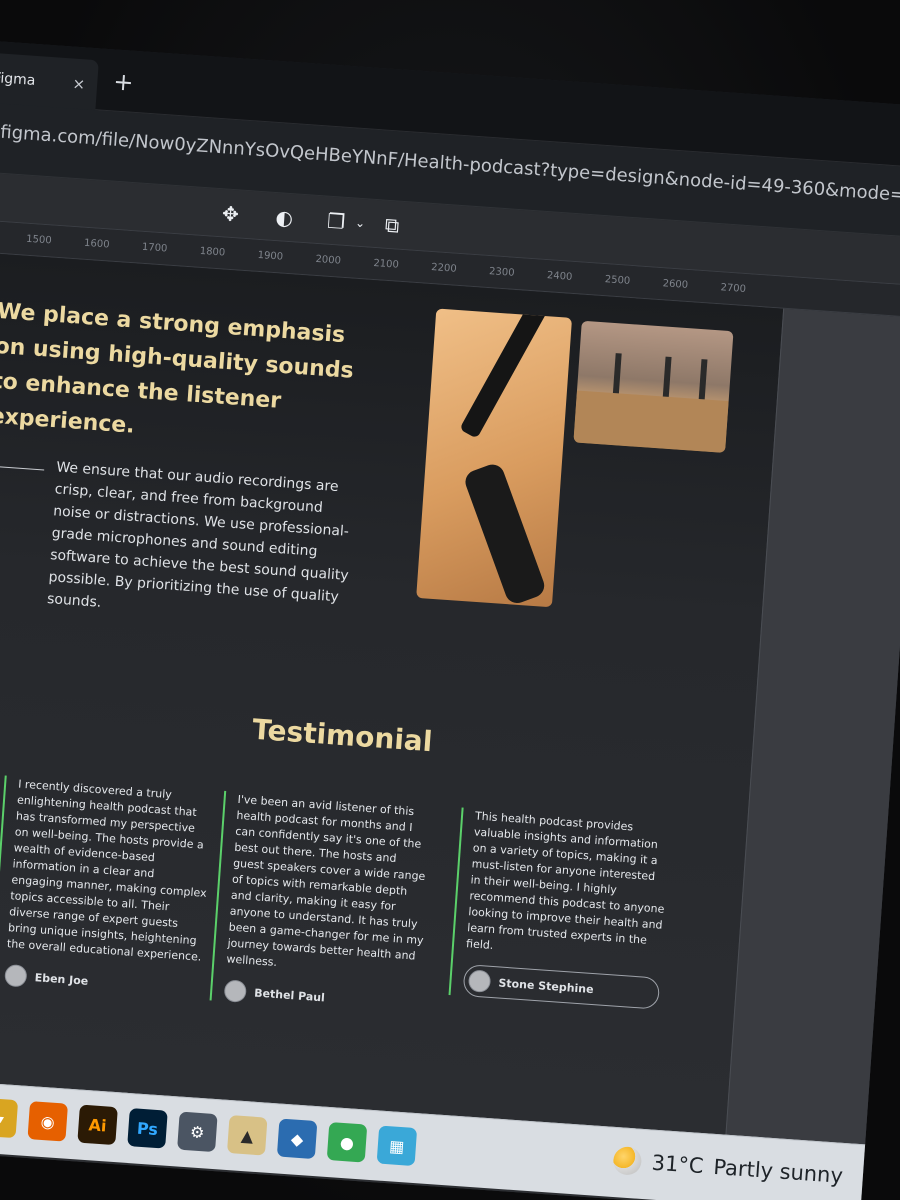 Image resolution: width=900 pixels, height=1200 pixels. Describe the element at coordinates (342, 735) in the screenshot. I see `testimonial-title: Testimonial` at that location.